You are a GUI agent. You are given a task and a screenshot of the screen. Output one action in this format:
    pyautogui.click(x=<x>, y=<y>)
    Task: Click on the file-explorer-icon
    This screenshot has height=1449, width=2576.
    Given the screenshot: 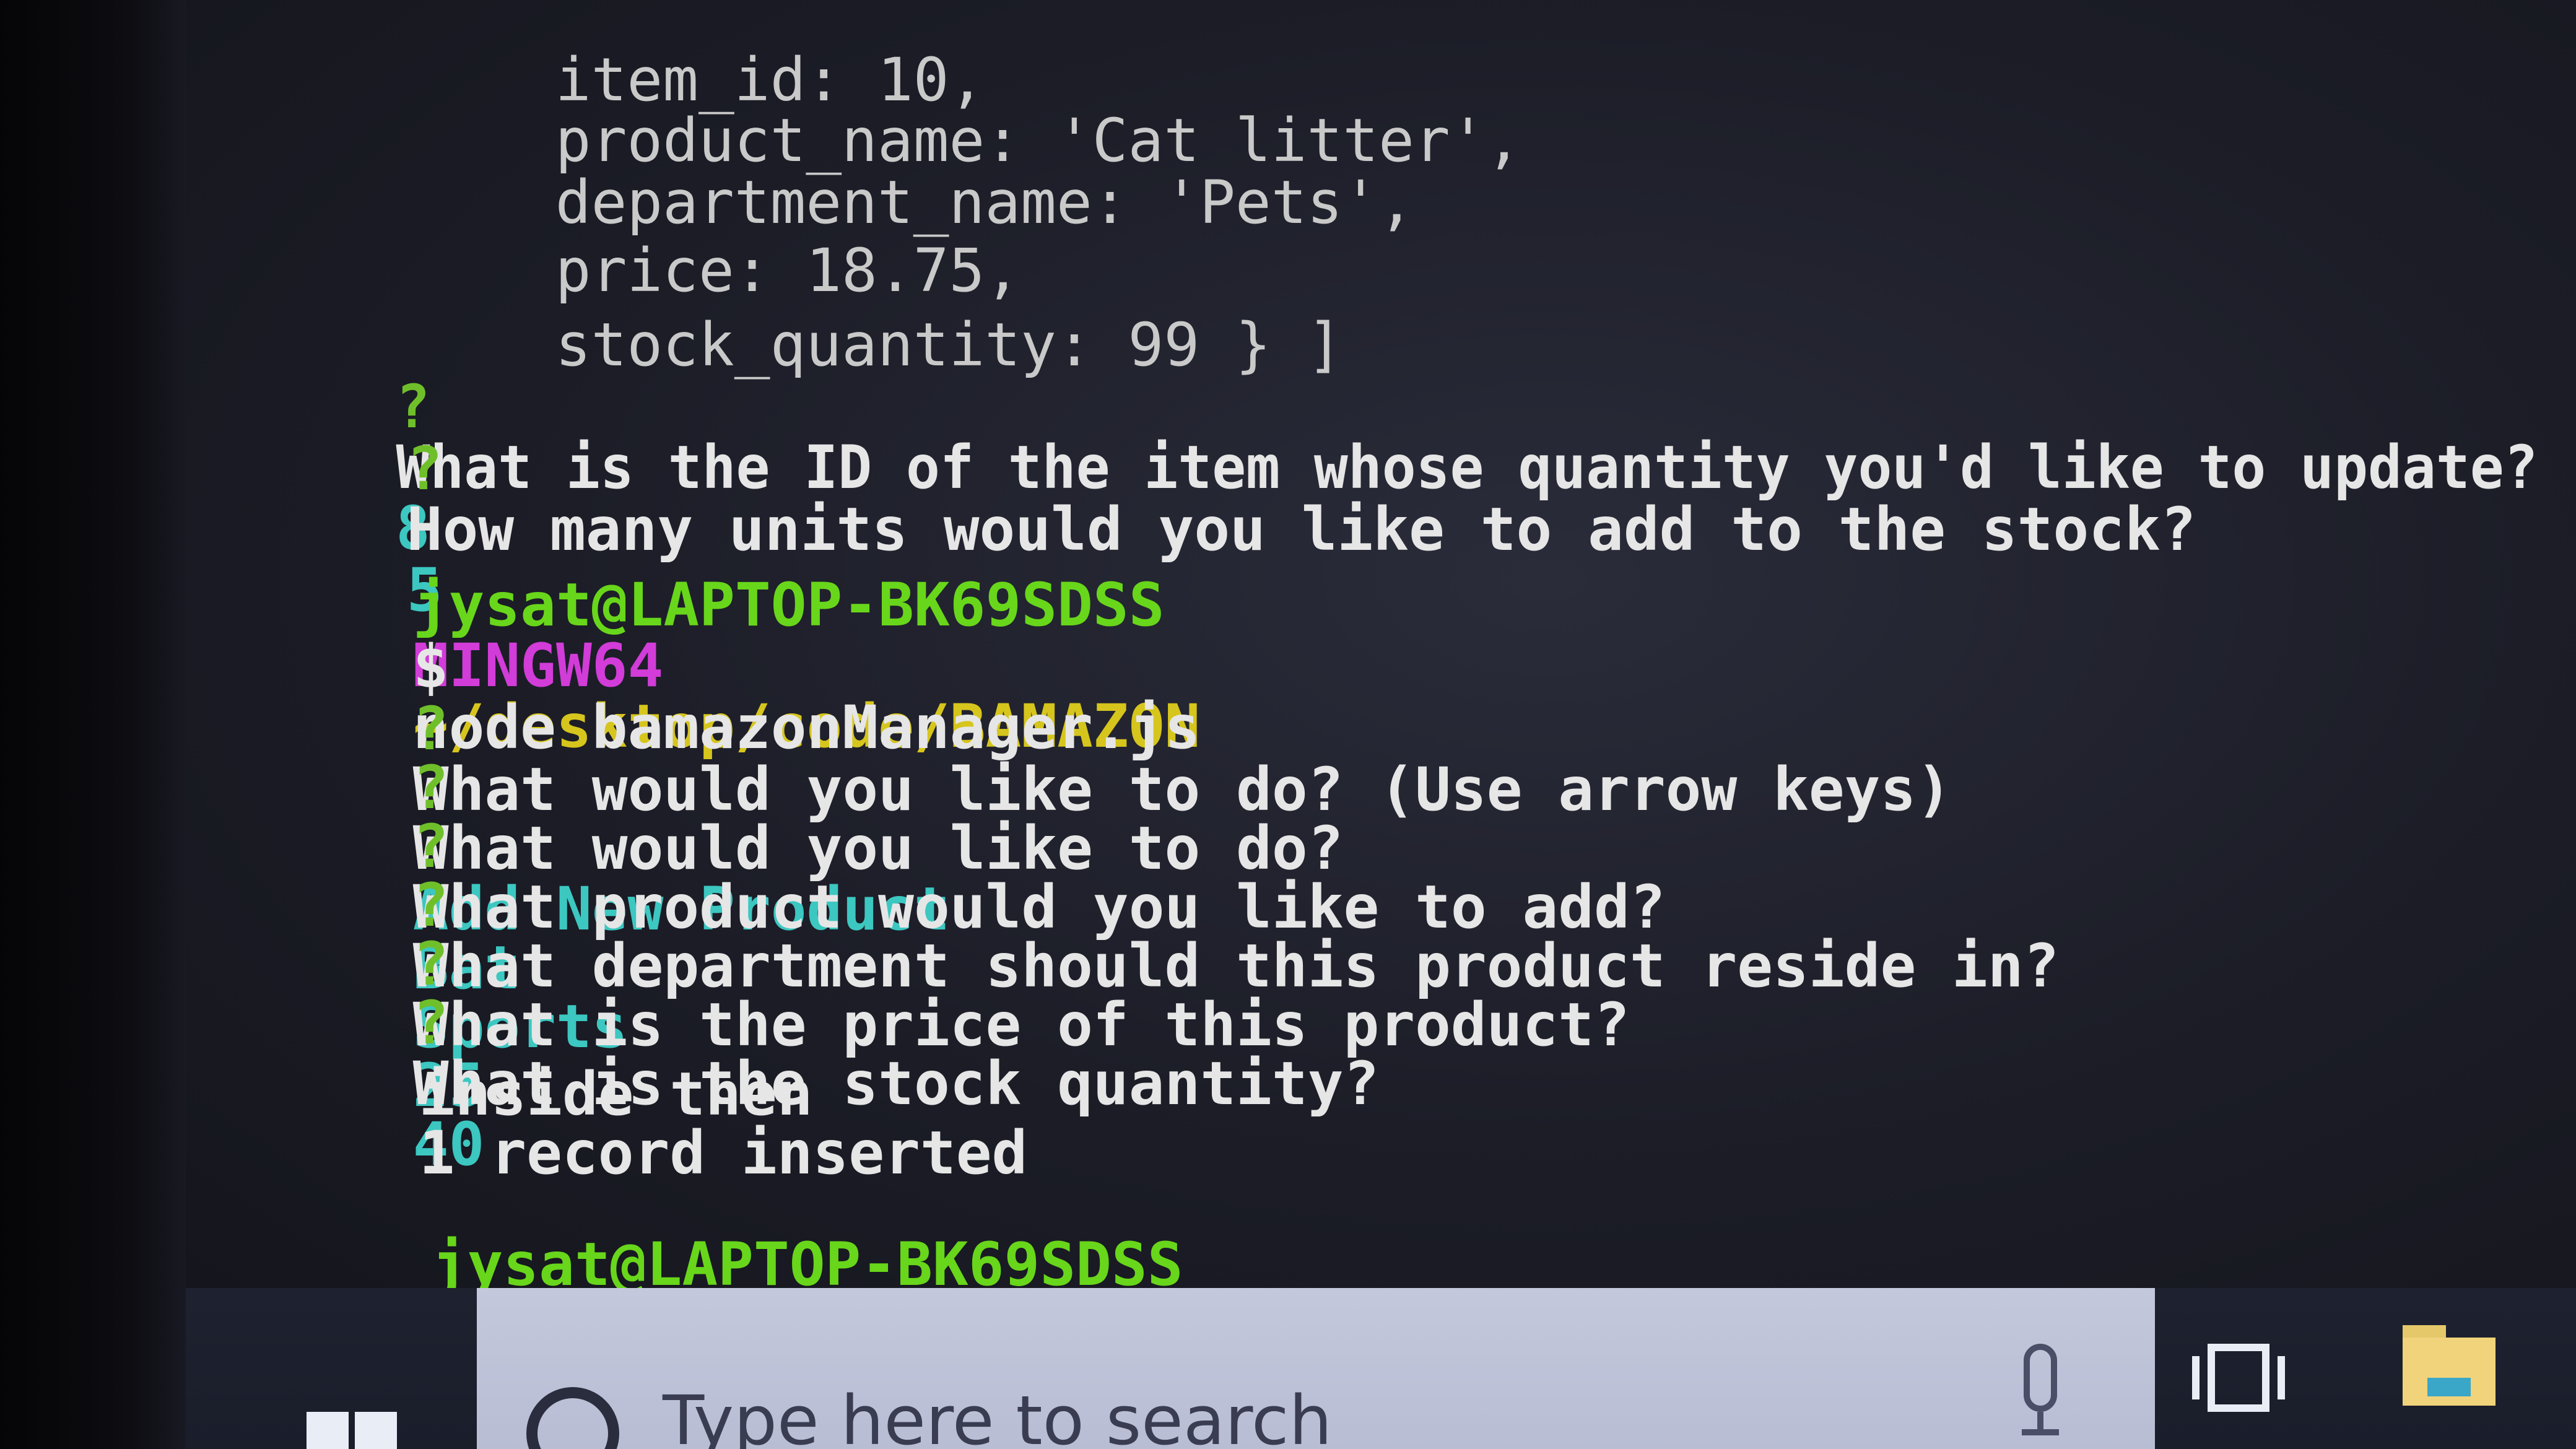 What is the action you would take?
    pyautogui.click(x=2449, y=1366)
    